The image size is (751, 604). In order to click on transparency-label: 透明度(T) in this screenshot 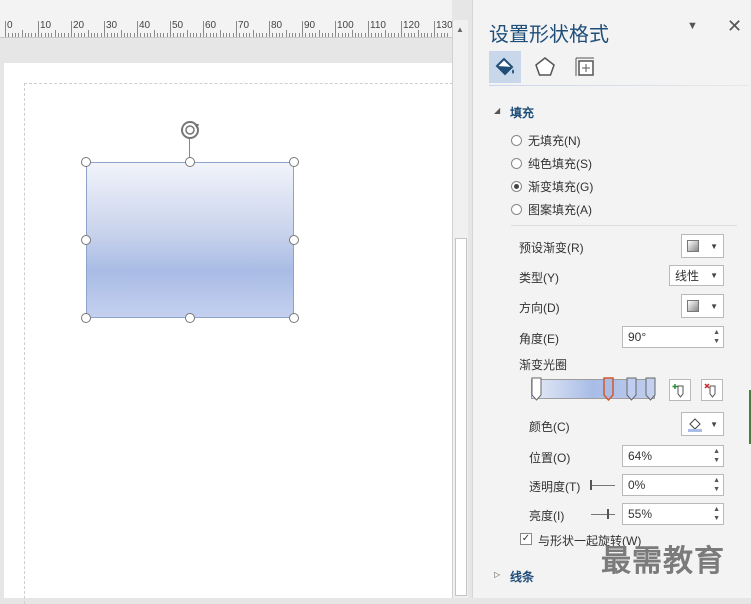, I will do `click(555, 487)`.